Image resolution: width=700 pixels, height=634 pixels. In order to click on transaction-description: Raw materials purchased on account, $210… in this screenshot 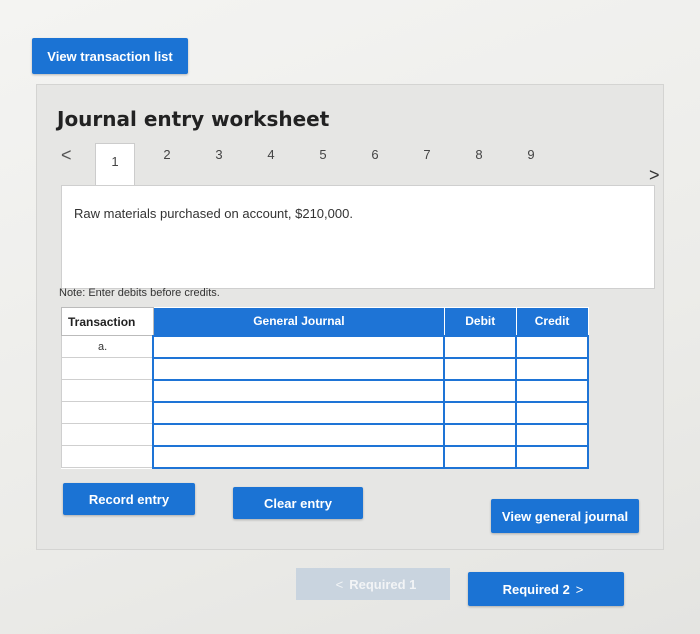, I will do `click(213, 213)`.